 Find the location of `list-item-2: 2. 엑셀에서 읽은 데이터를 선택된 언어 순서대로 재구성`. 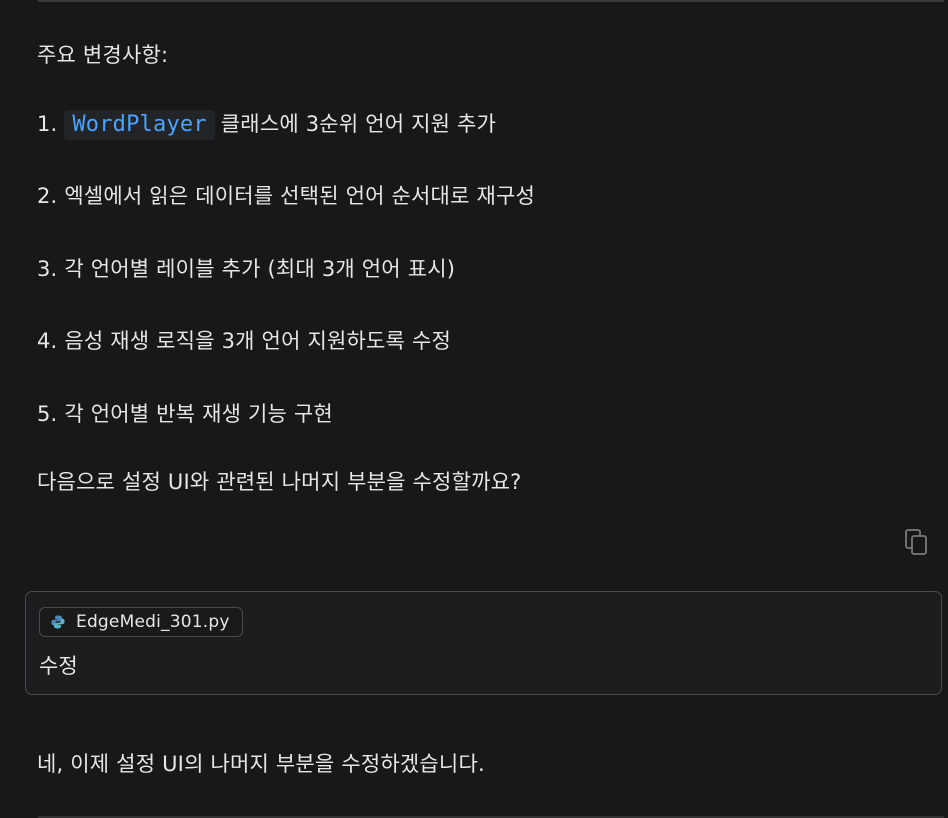

list-item-2: 2. 엑셀에서 읽은 데이터를 선택된 언어 순서대로 재구성 is located at coordinates (286, 196).